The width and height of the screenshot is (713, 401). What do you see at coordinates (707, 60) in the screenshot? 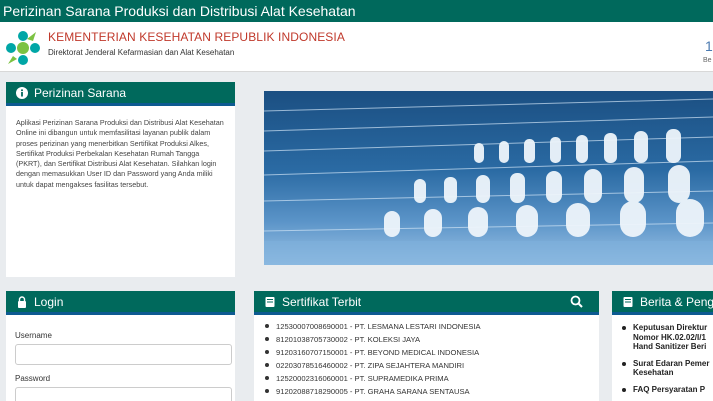
I see `header-corner-text: Be` at bounding box center [707, 60].